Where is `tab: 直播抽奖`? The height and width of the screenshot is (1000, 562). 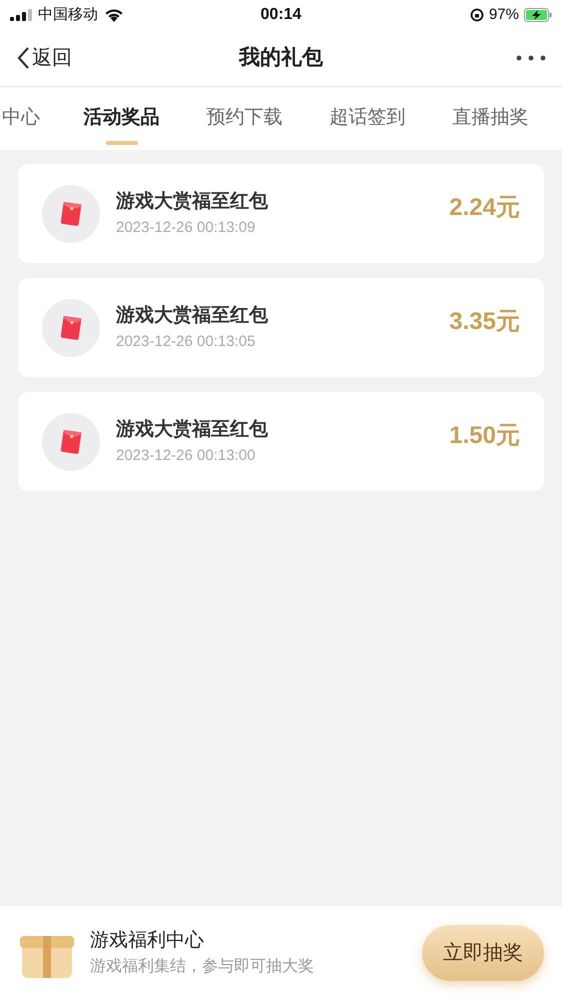
tab: 直播抽奖 is located at coordinates (490, 115).